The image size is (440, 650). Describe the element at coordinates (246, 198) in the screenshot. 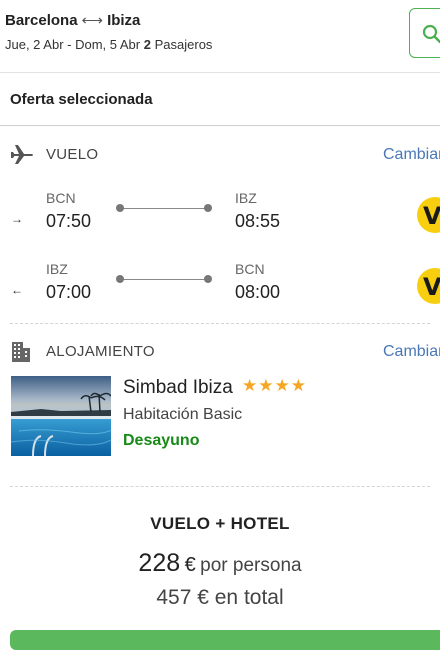

I see `arrival-code: IBZ` at that location.